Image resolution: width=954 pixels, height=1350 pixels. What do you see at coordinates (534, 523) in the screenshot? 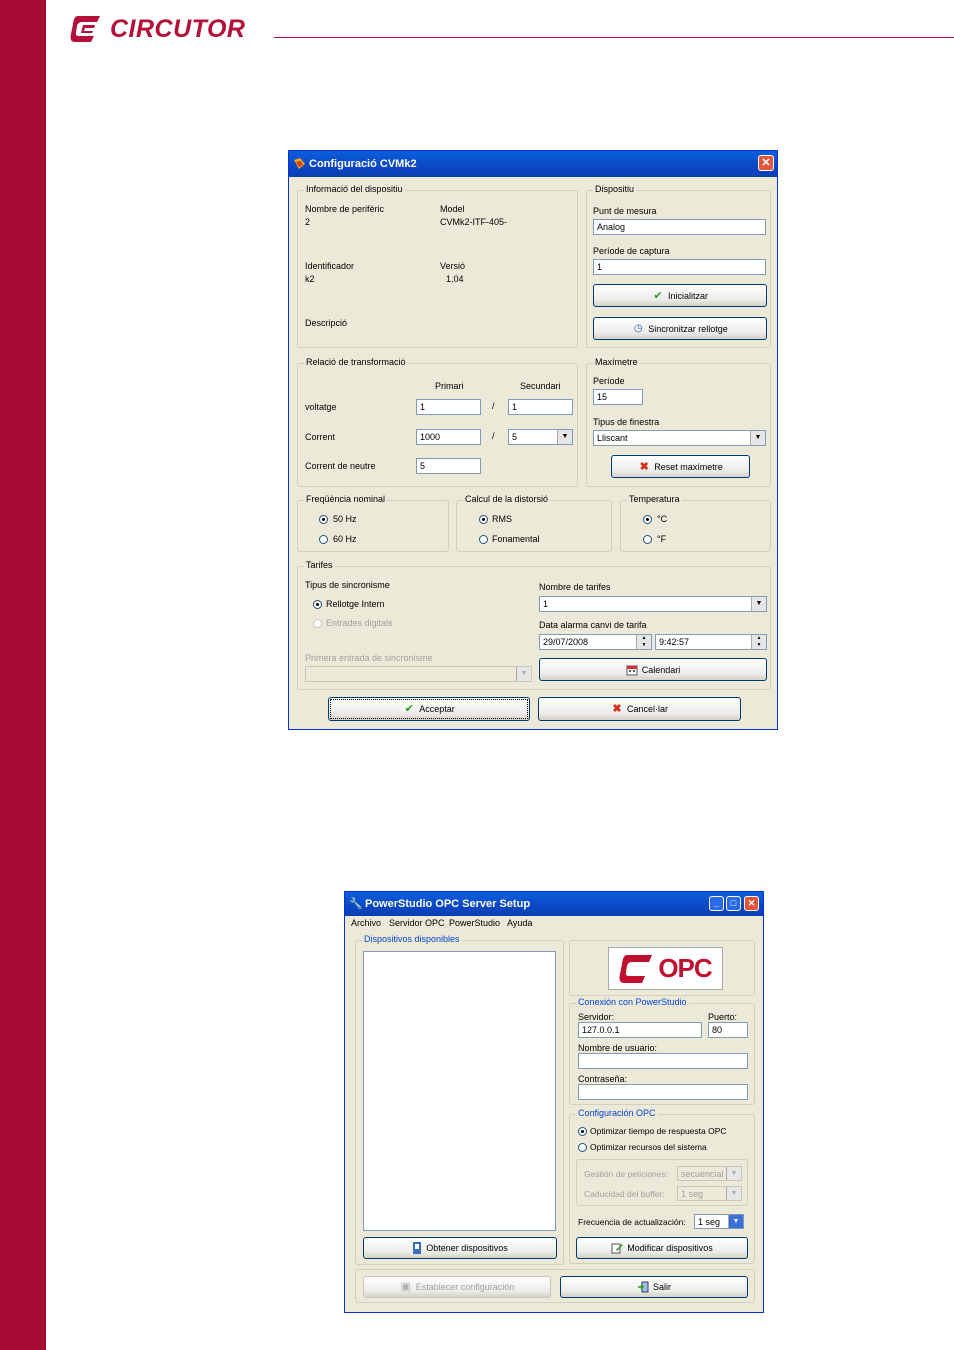
I see `distortion-group: Calcul de la distorsió RMS Fonamental` at bounding box center [534, 523].